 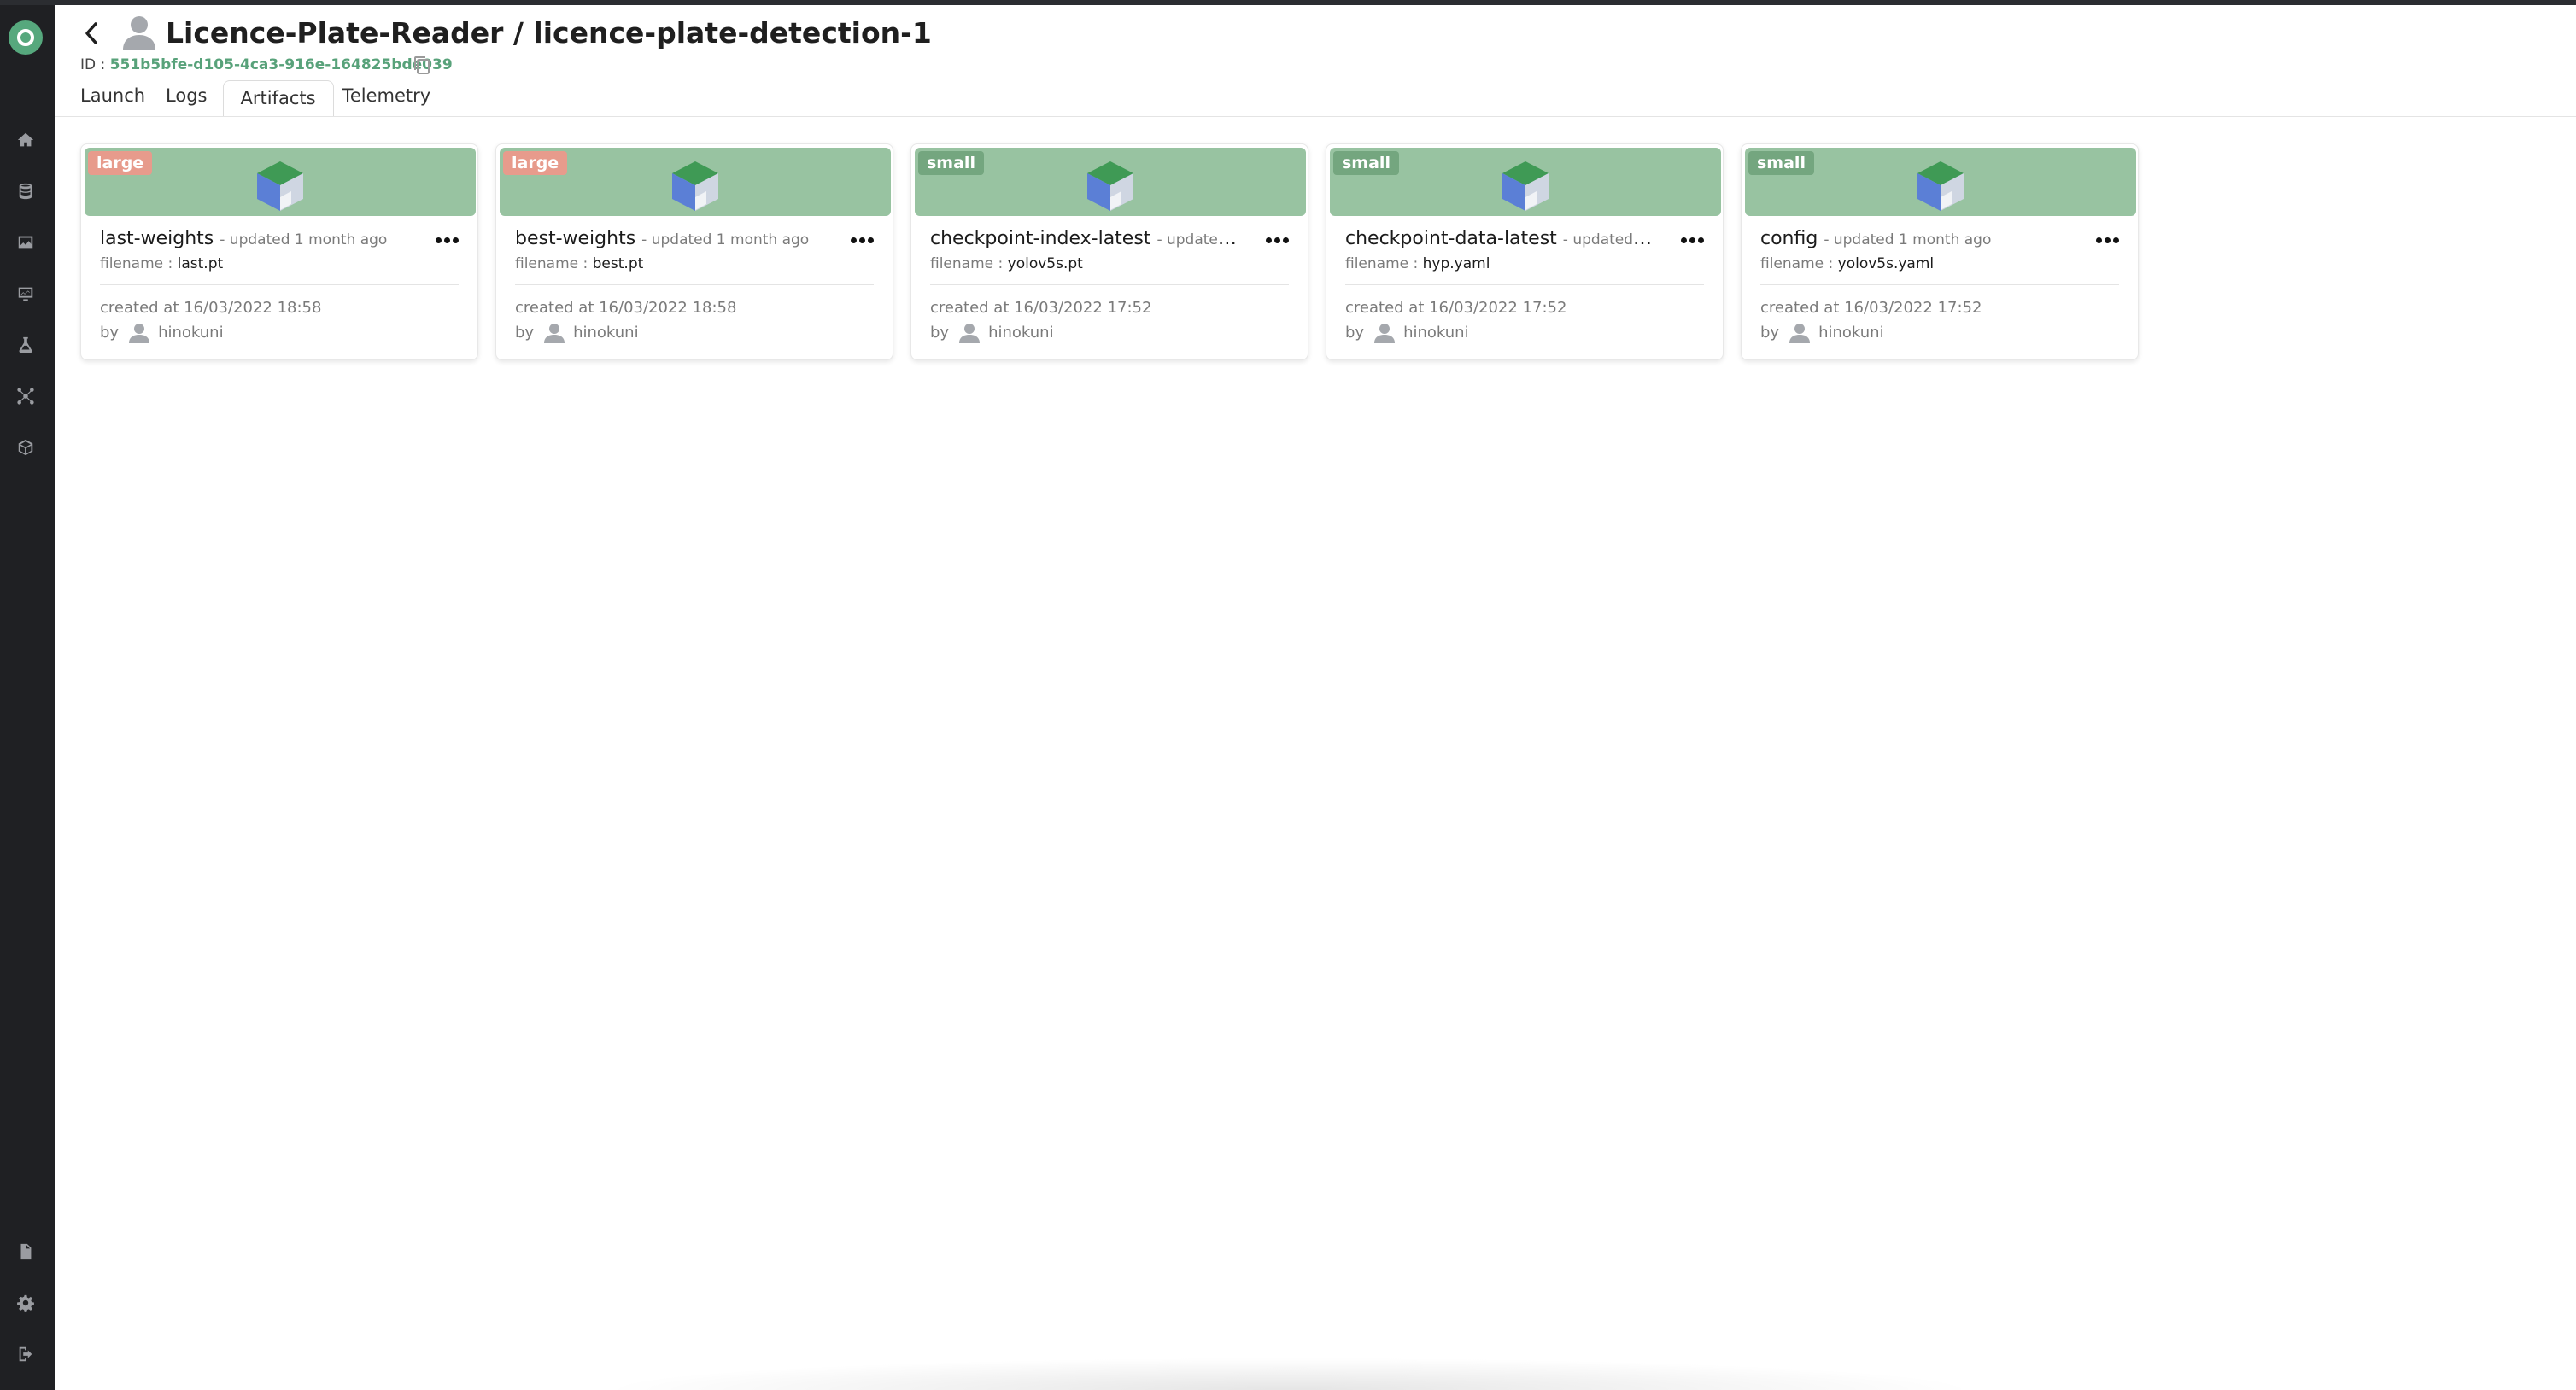 I want to click on home-icon, so click(x=26, y=140).